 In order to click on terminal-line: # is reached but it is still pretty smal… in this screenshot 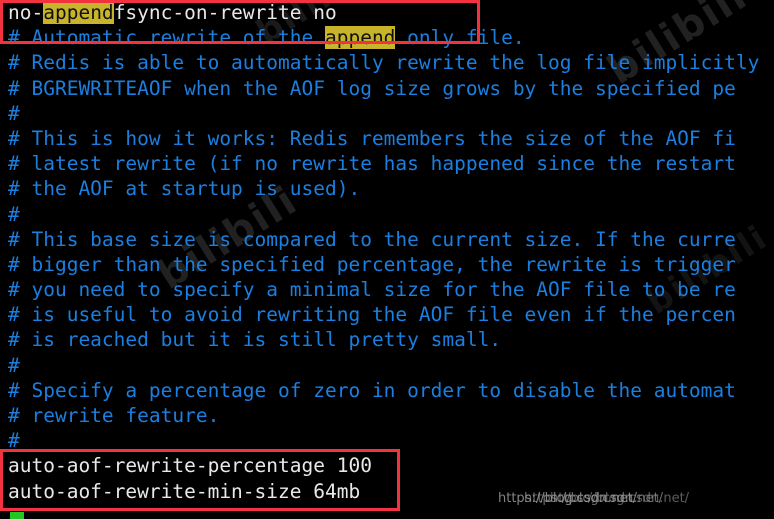, I will do `click(387, 339)`.